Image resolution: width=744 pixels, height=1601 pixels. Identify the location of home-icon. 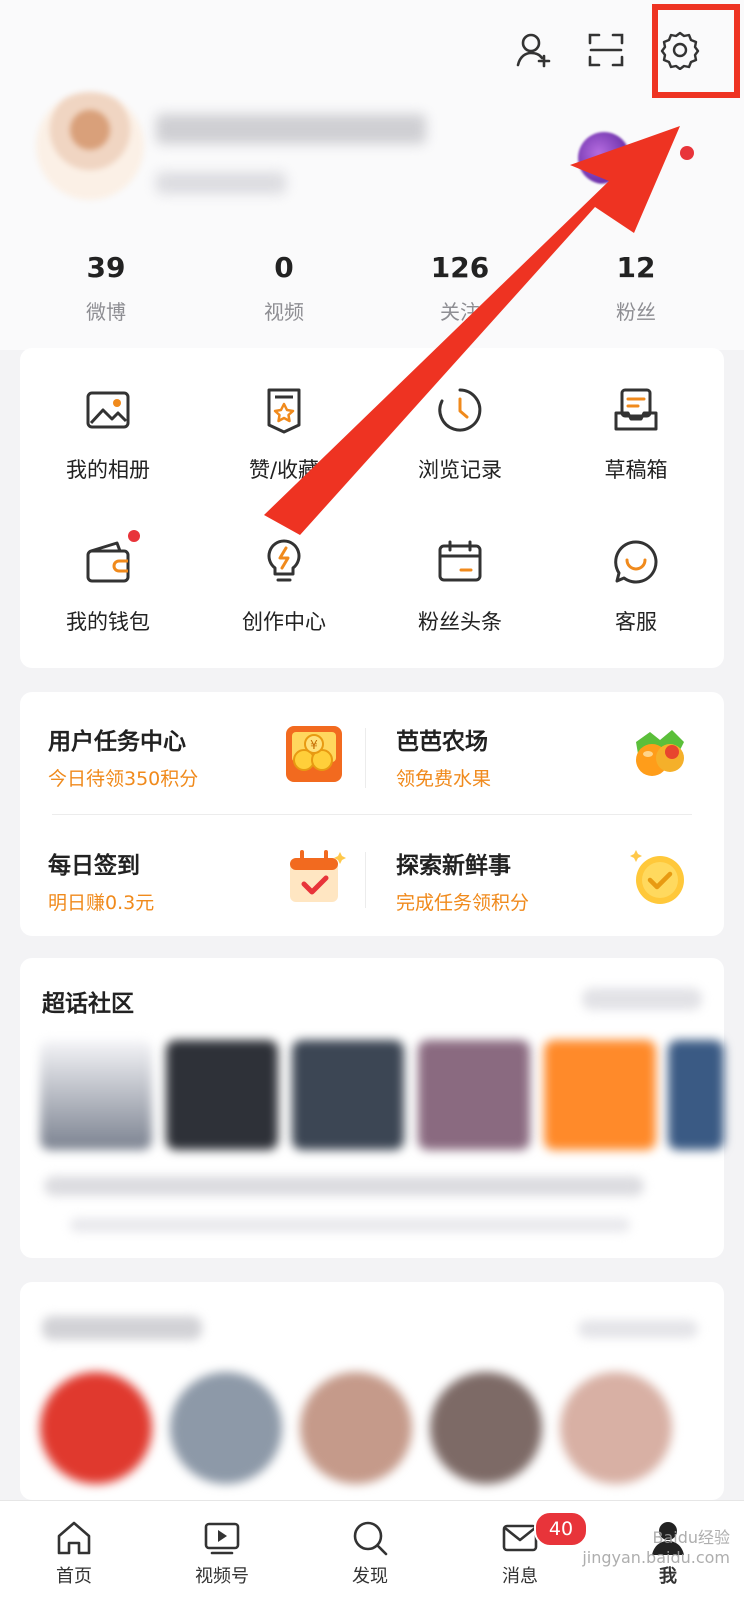
(74, 1538).